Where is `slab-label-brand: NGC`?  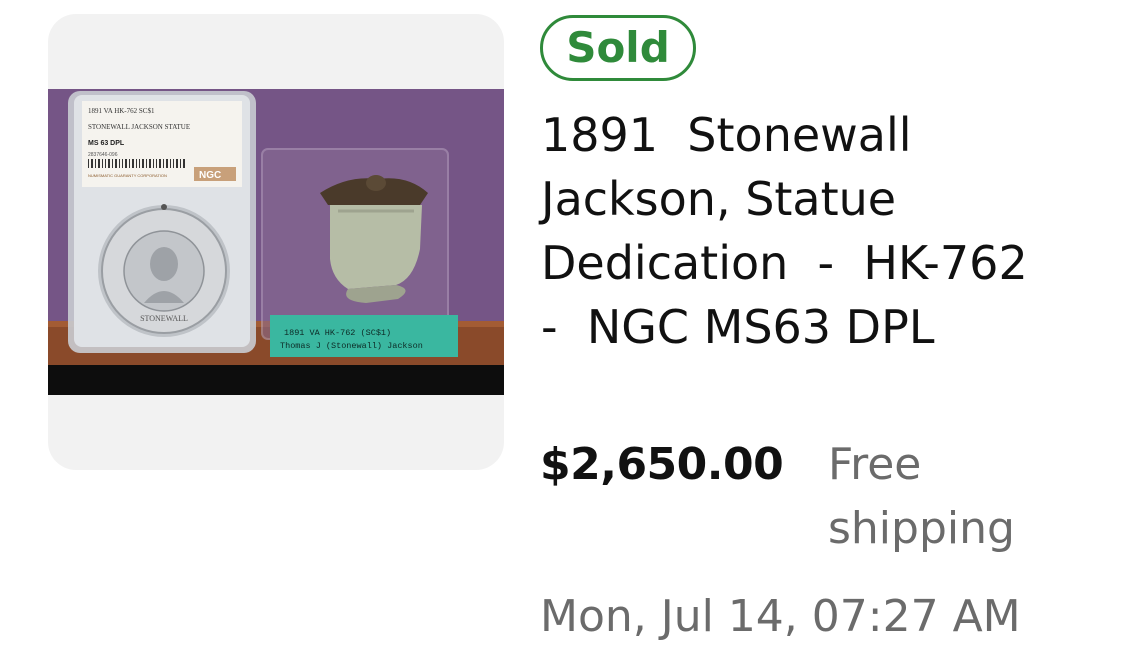
slab-label-brand: NGC is located at coordinates (210, 175).